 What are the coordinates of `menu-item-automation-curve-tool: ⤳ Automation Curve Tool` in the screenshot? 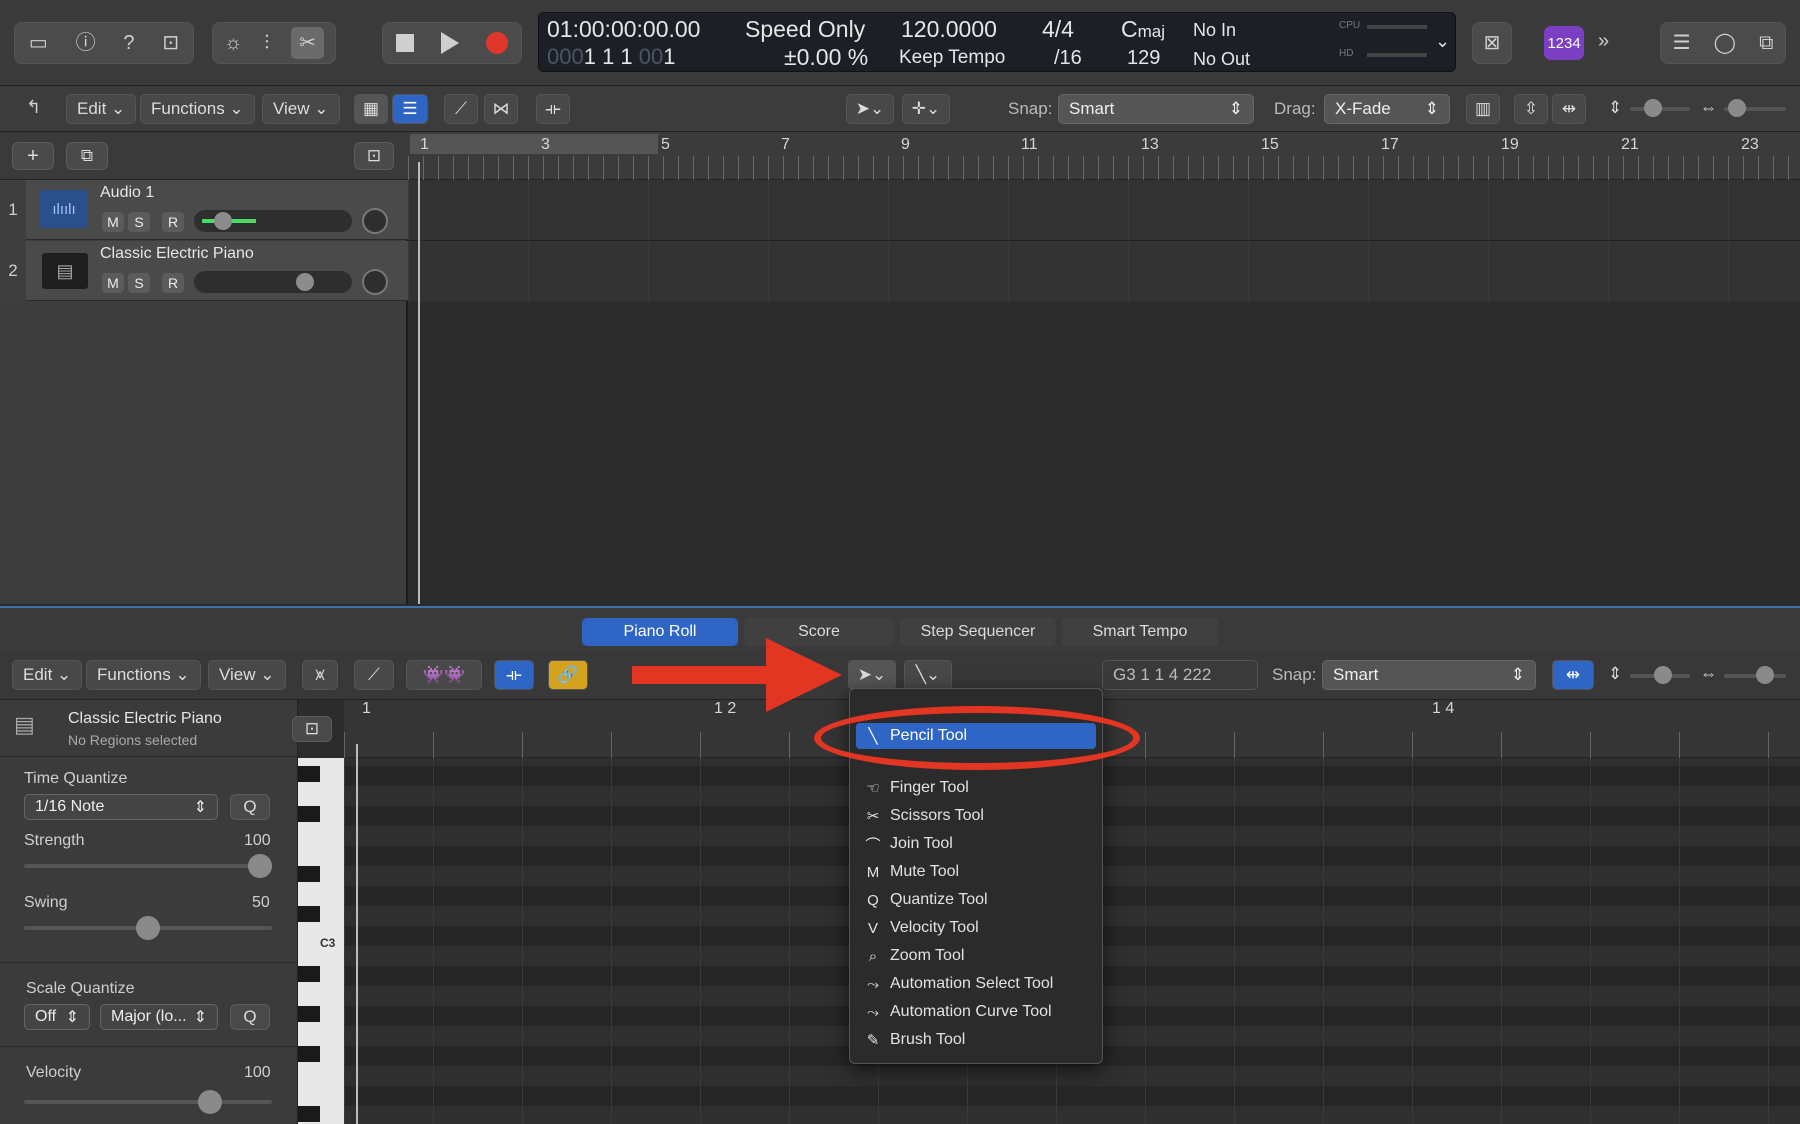 It's located at (976, 1012).